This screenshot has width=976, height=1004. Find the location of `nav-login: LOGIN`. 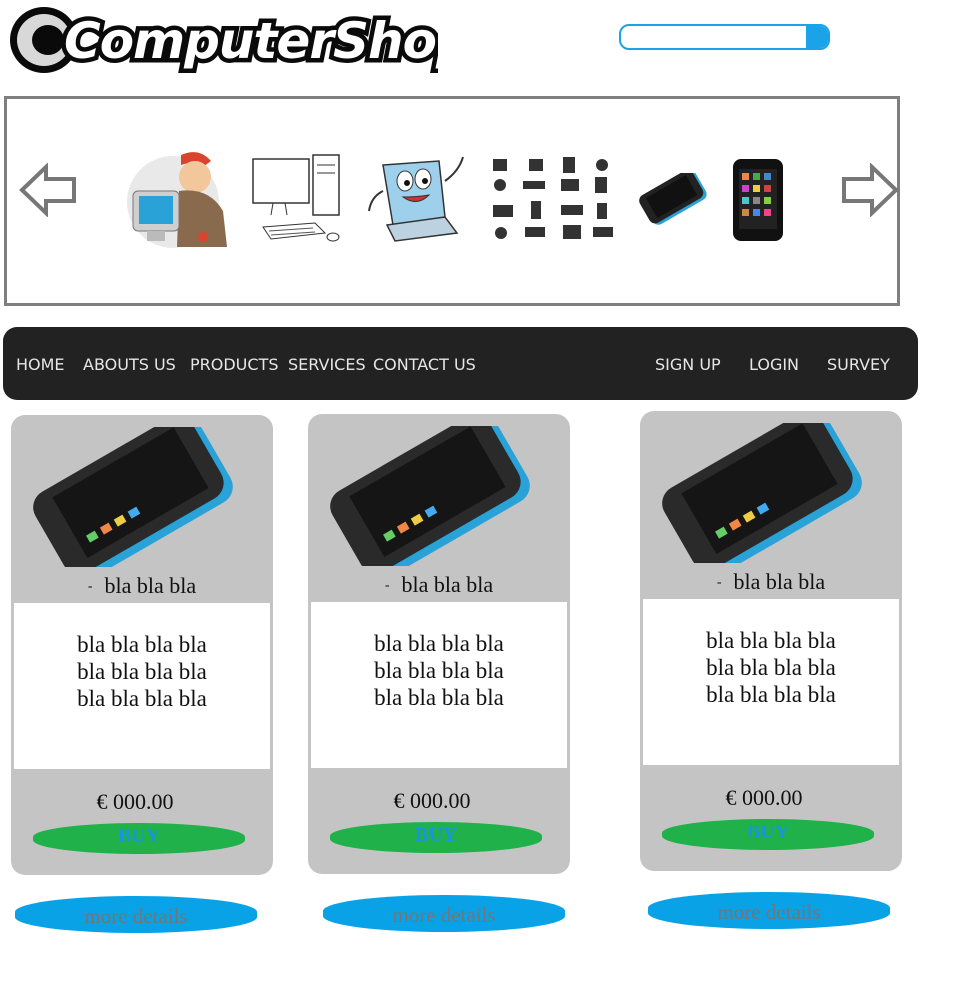

nav-login: LOGIN is located at coordinates (774, 364).